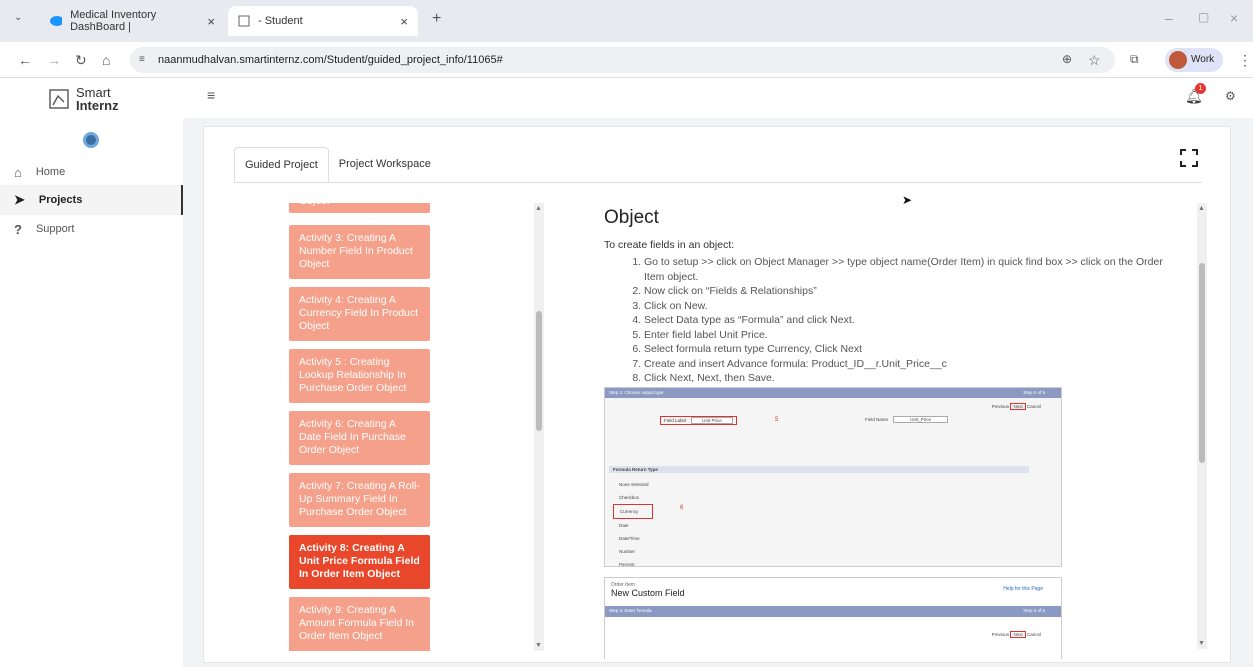  I want to click on screenshot-nav-buttons: Previous Next Cancel, so click(1016, 406).